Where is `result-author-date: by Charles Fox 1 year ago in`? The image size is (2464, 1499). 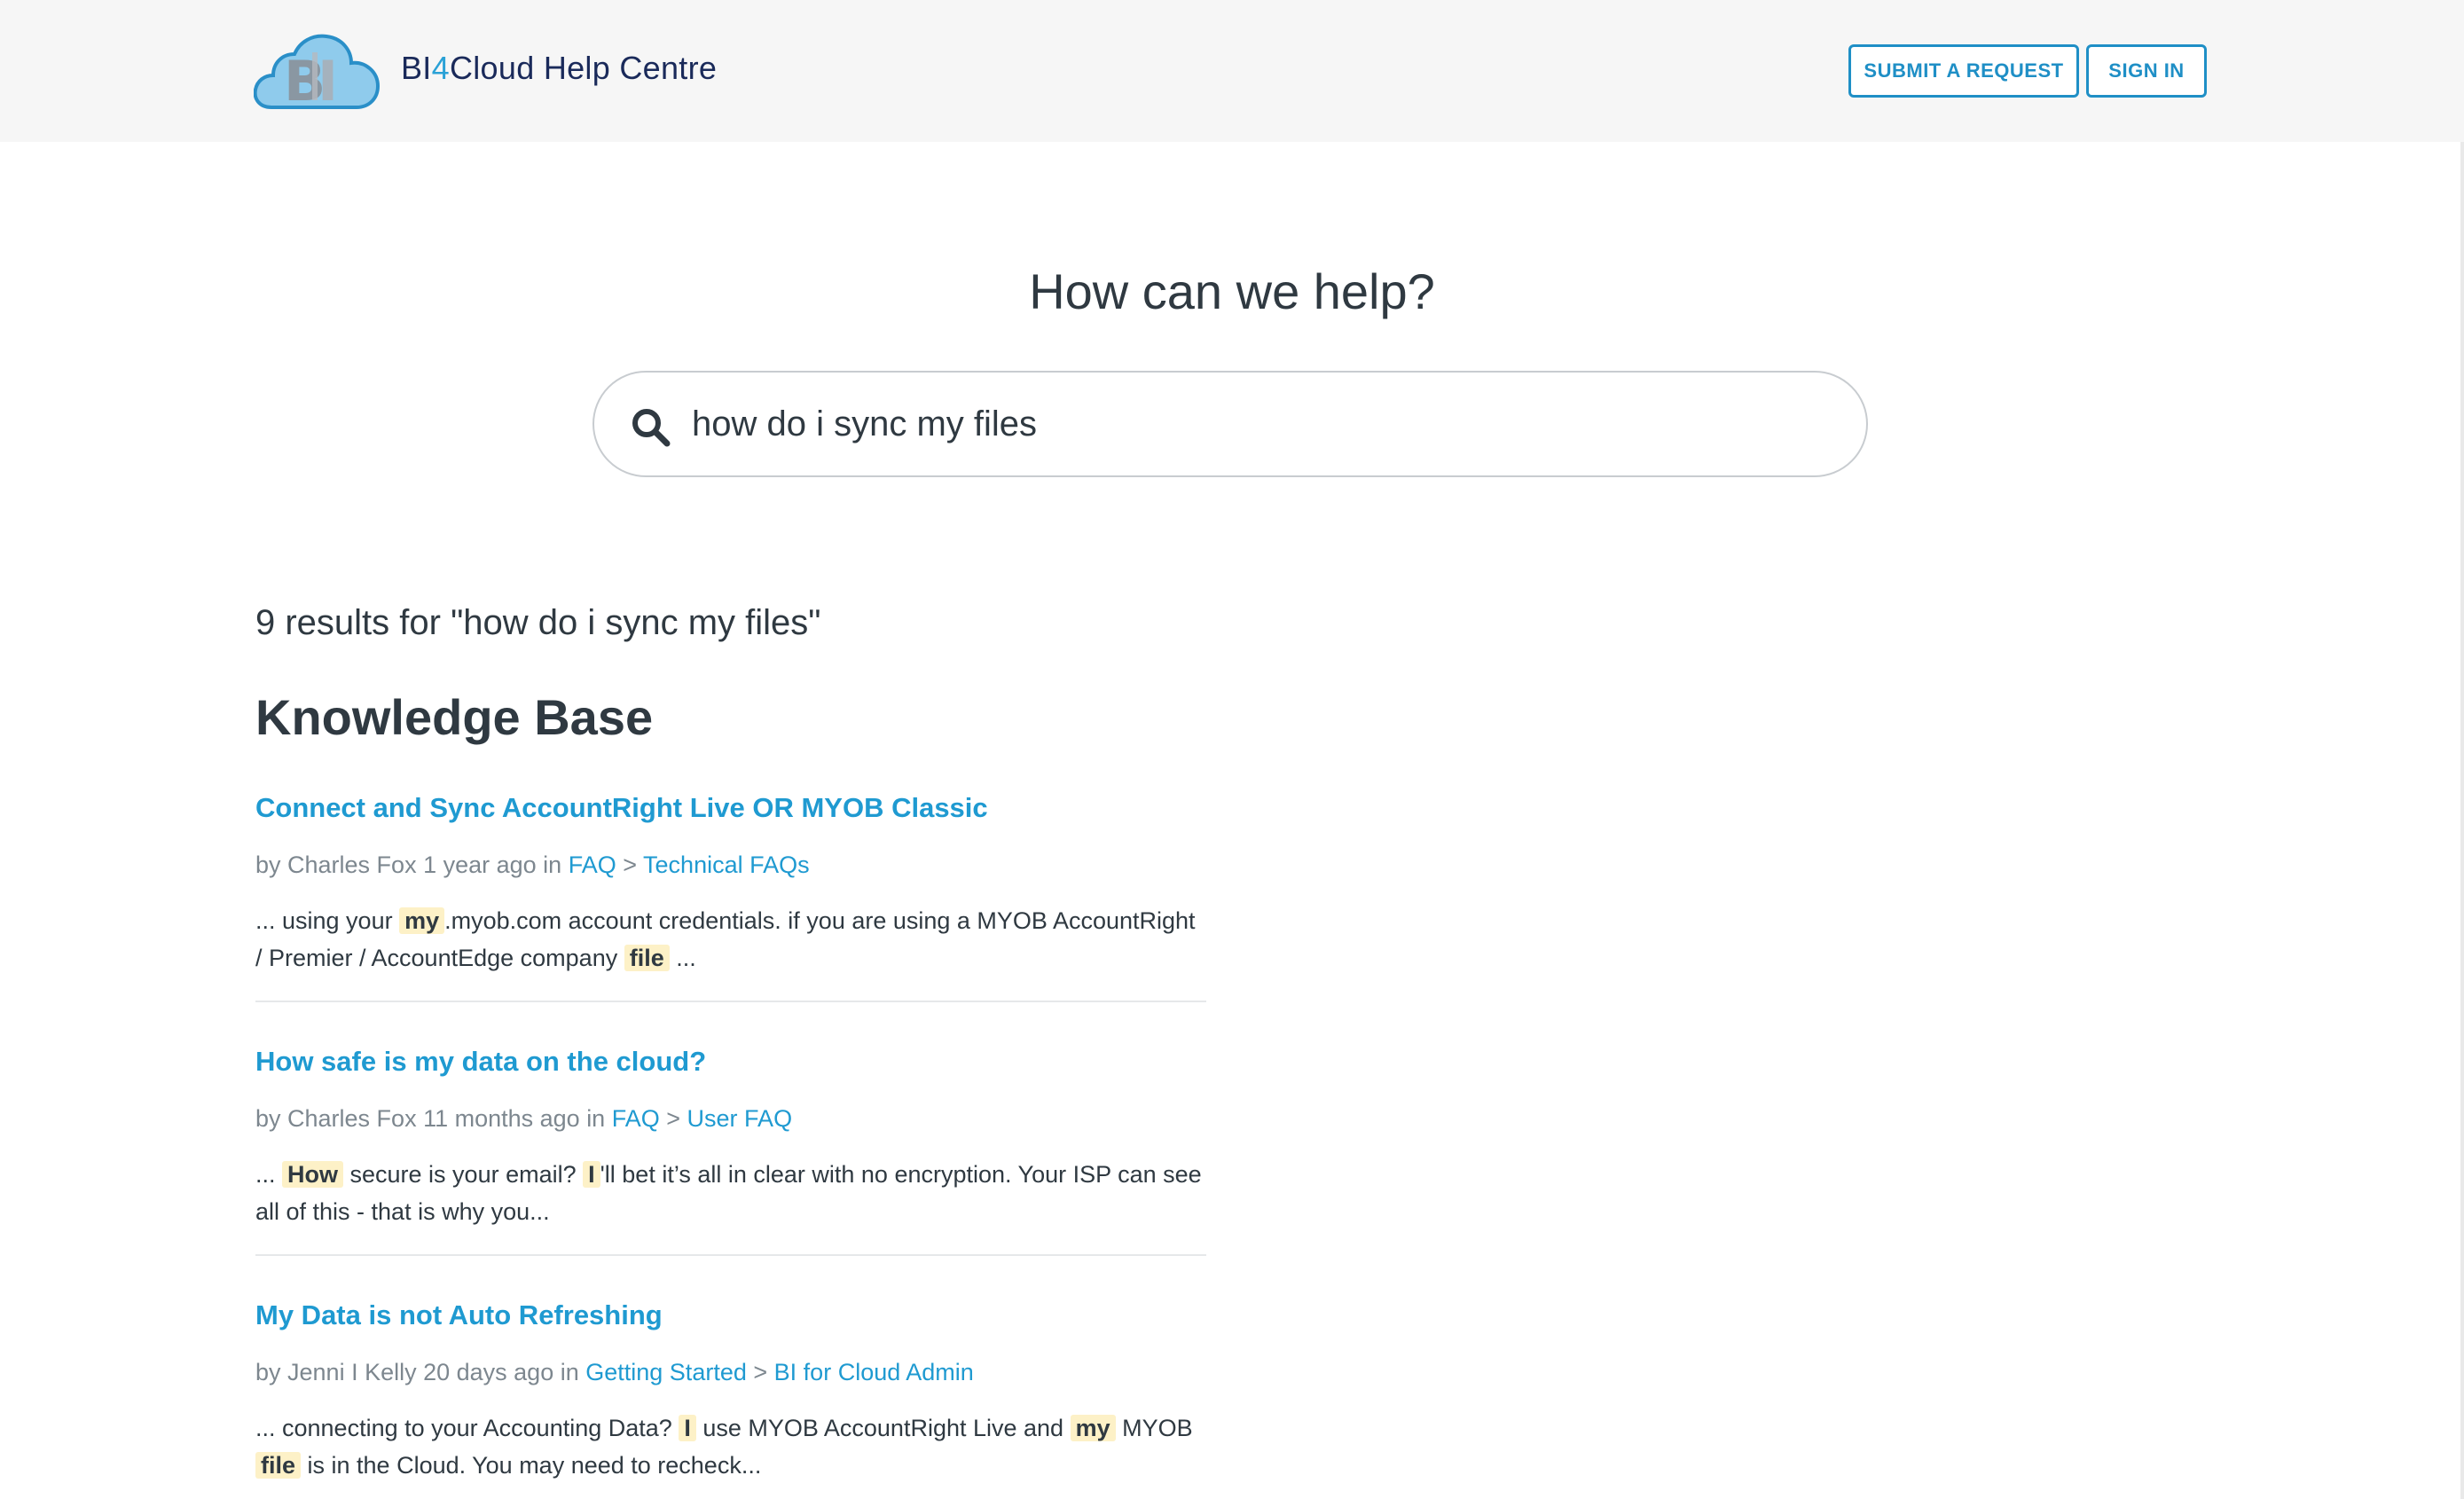
result-author-date: by Charles Fox 1 year ago in is located at coordinates (408, 865).